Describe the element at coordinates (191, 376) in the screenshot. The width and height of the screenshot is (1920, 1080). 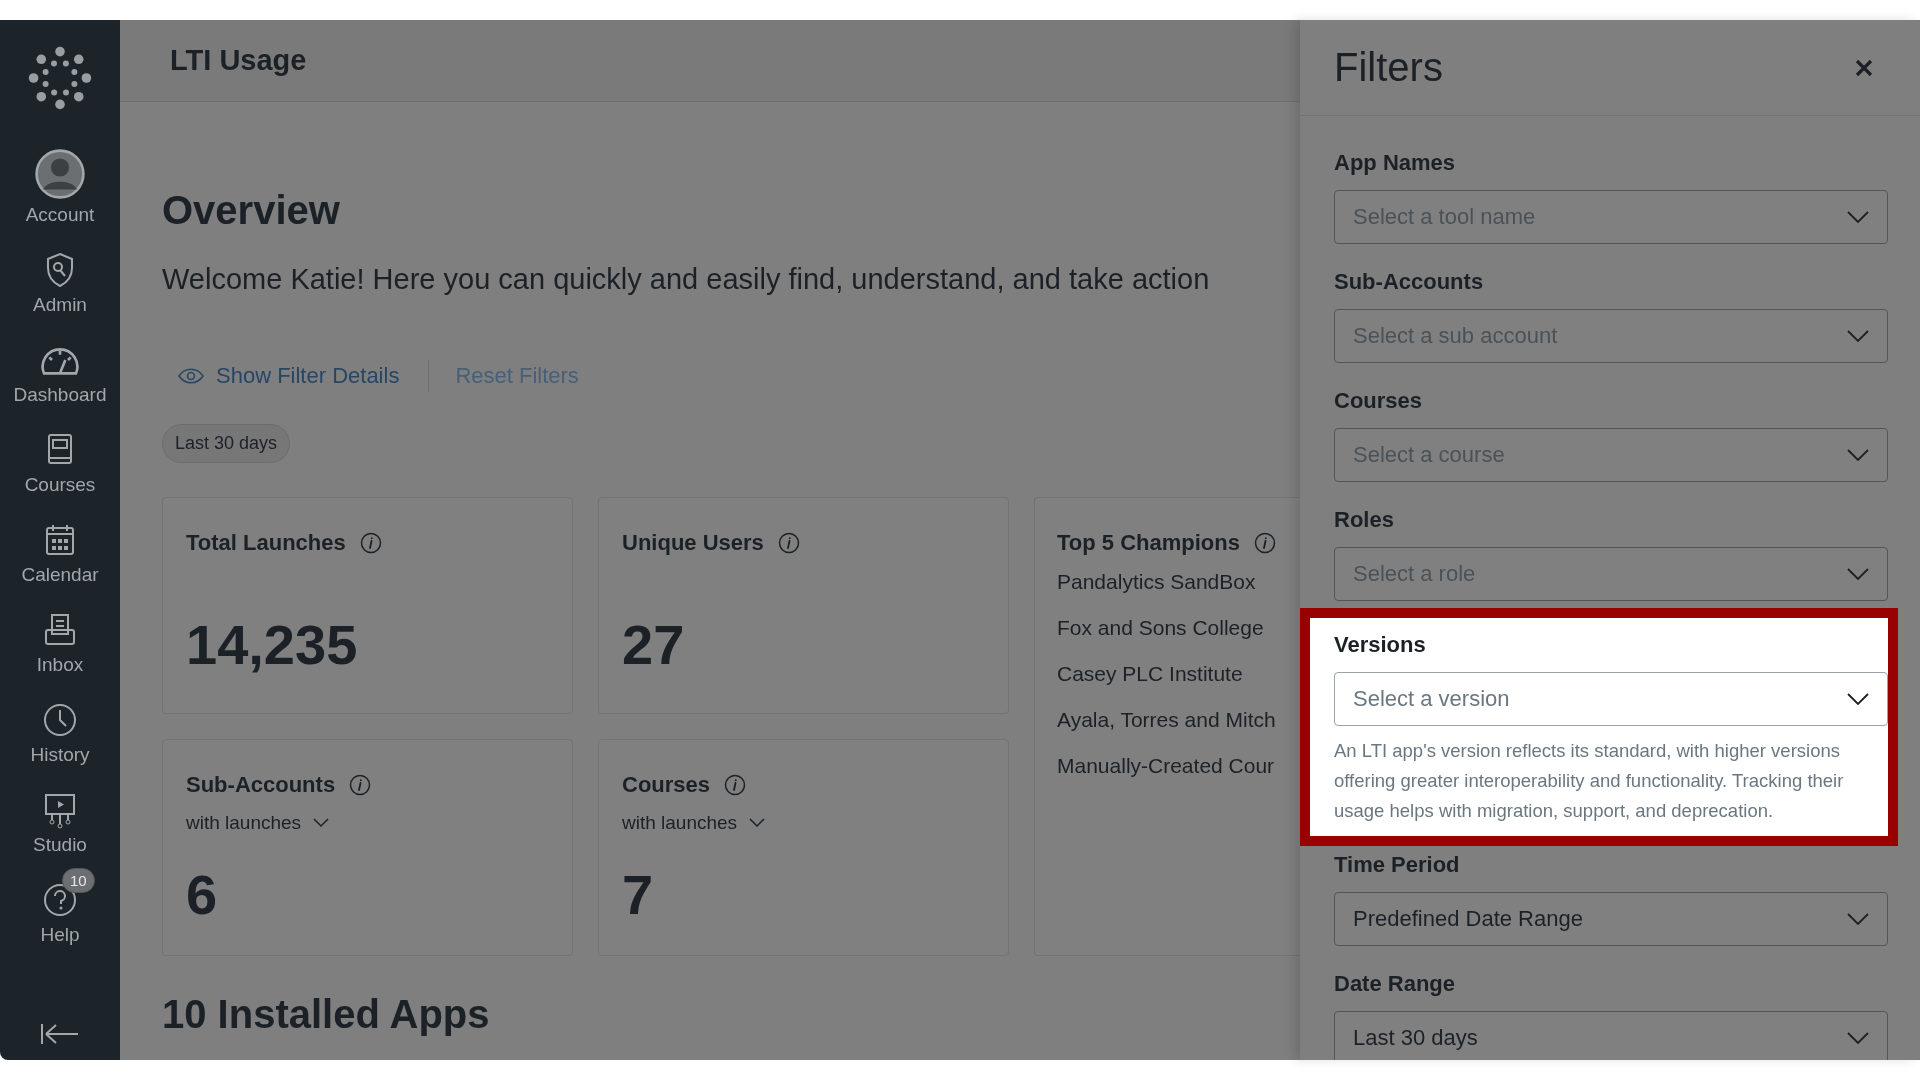
I see `eye-icon` at that location.